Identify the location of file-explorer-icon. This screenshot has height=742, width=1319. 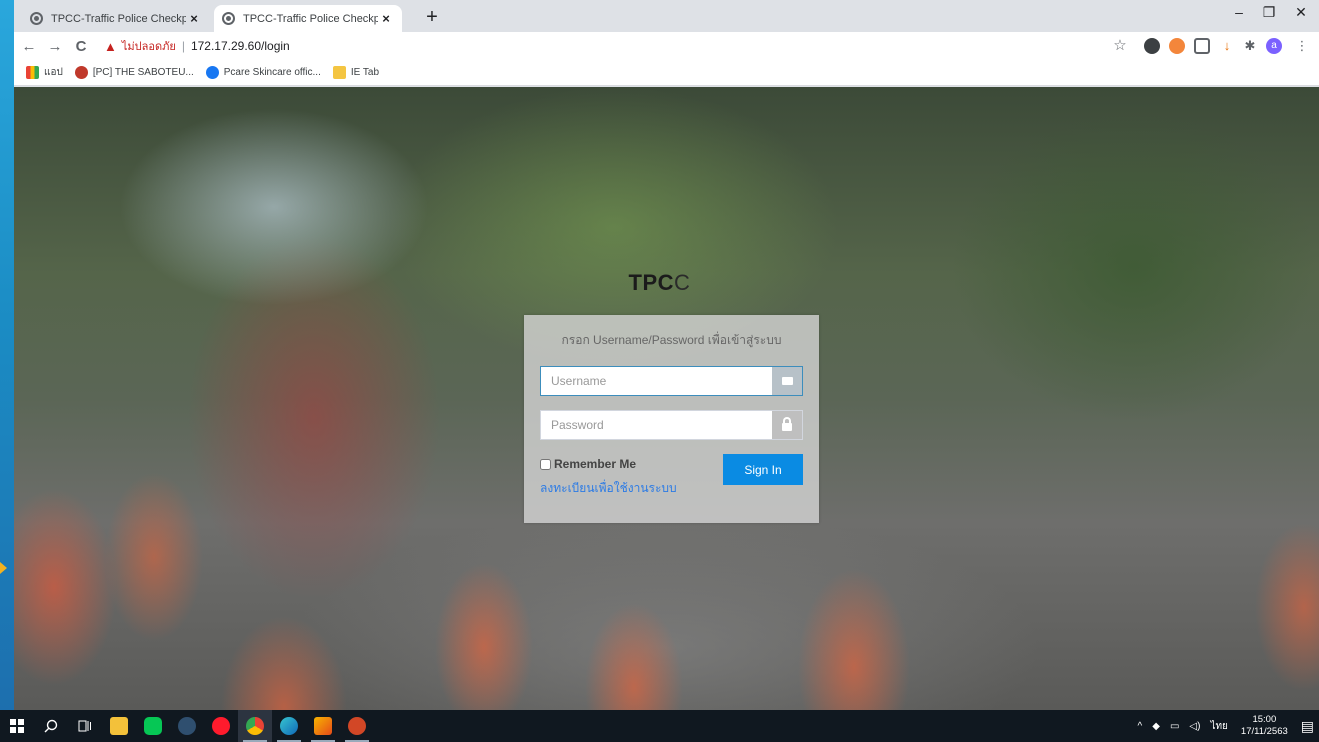
(119, 726).